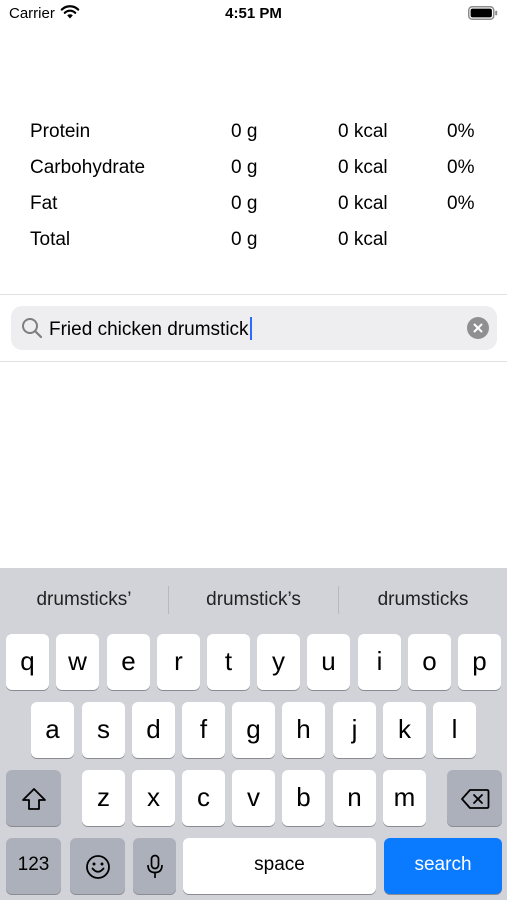 The height and width of the screenshot is (900, 507). Describe the element at coordinates (454, 730) in the screenshot. I see `key-l: l` at that location.